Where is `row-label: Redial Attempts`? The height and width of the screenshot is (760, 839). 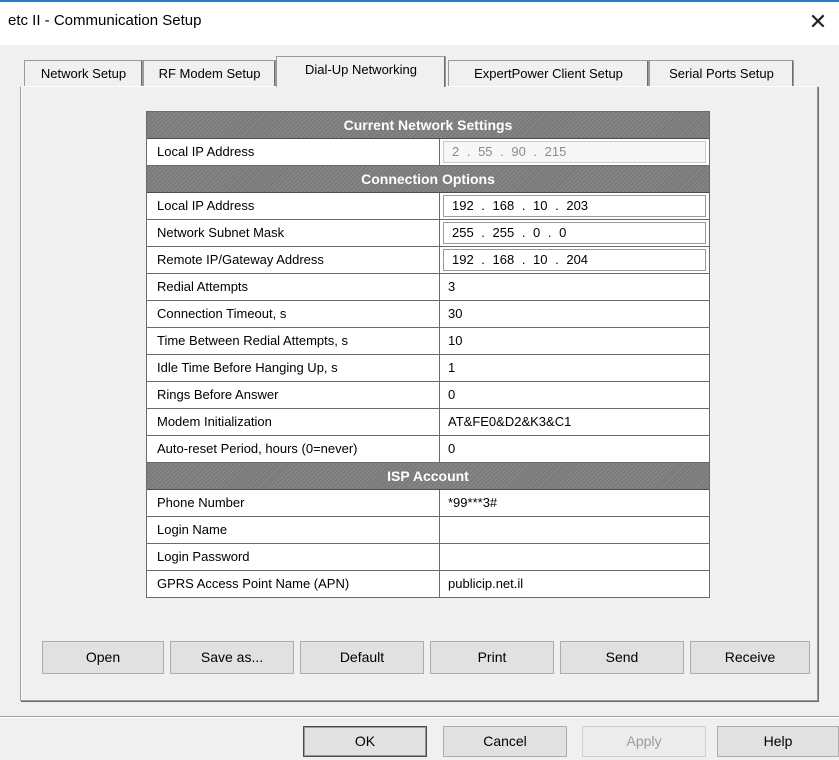 row-label: Redial Attempts is located at coordinates (293, 287).